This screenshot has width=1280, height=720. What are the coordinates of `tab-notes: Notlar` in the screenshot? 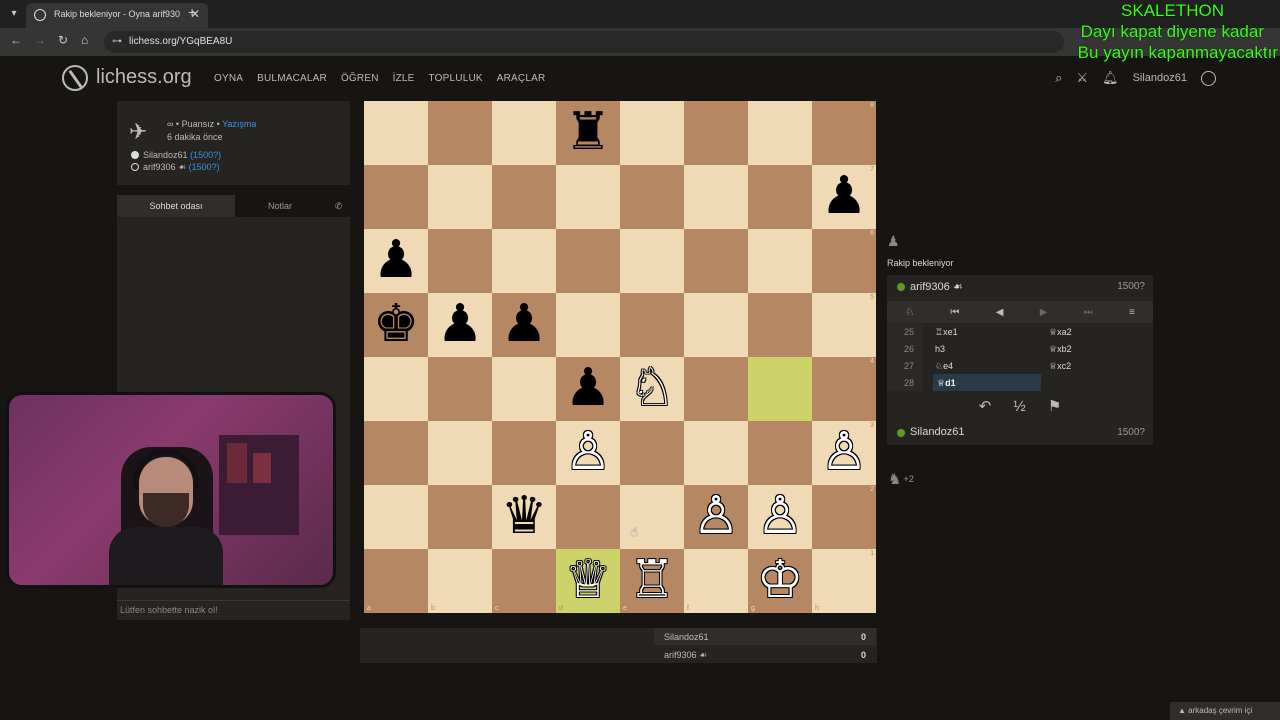 It's located at (280, 206).